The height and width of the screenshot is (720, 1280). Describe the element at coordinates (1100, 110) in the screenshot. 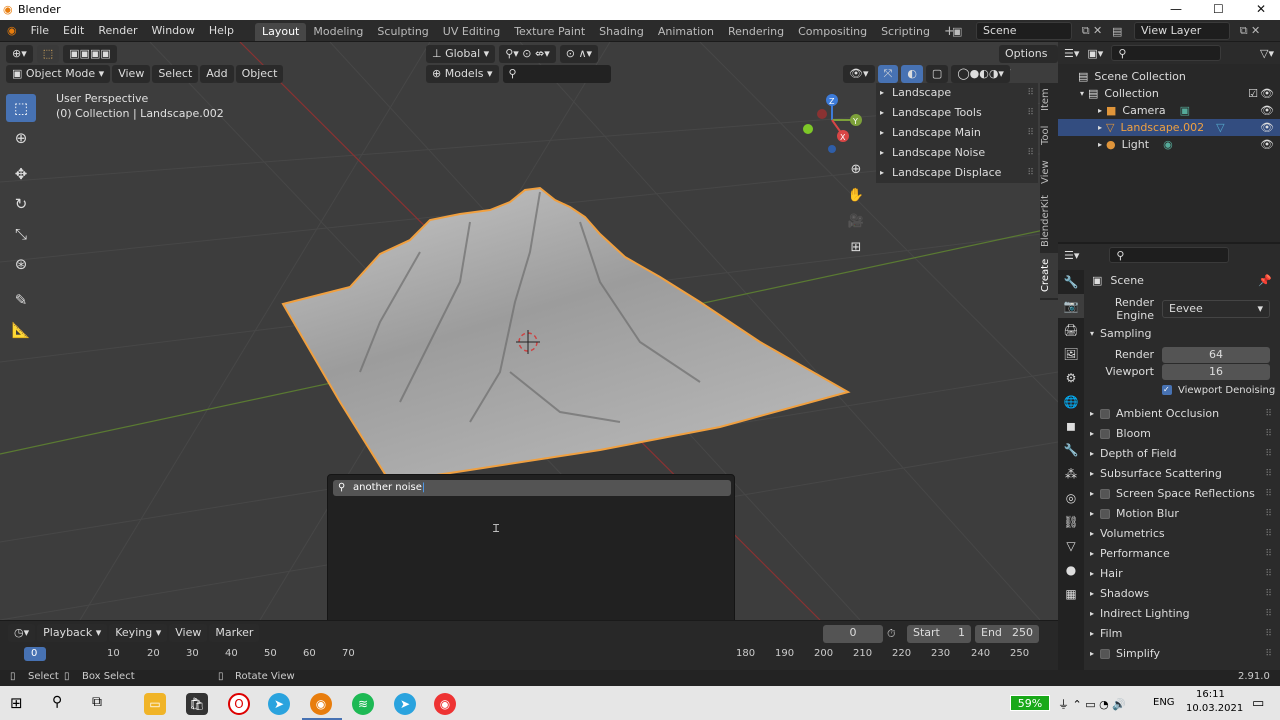

I see `expand-arrow-icon: ▸` at that location.